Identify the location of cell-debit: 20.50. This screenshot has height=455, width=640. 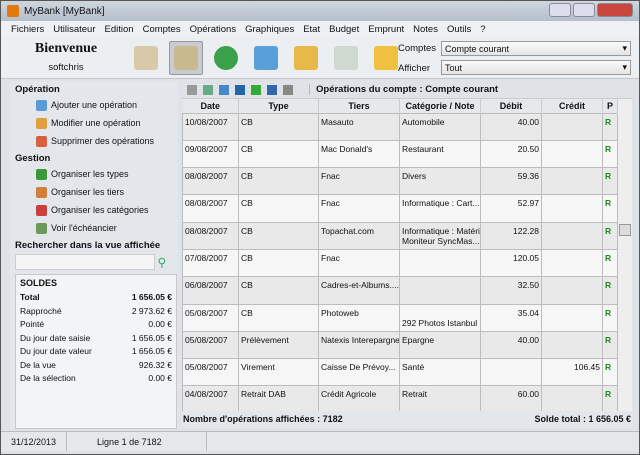
(511, 154).